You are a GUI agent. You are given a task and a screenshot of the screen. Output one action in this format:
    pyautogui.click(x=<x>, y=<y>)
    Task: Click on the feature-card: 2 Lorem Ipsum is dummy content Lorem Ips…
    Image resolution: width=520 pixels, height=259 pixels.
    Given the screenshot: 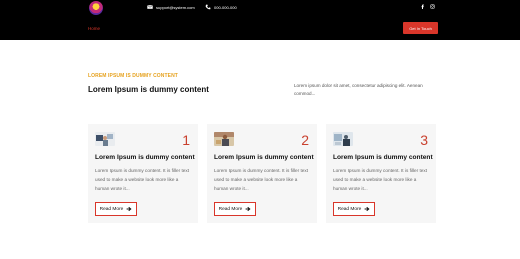 What is the action you would take?
    pyautogui.click(x=262, y=173)
    